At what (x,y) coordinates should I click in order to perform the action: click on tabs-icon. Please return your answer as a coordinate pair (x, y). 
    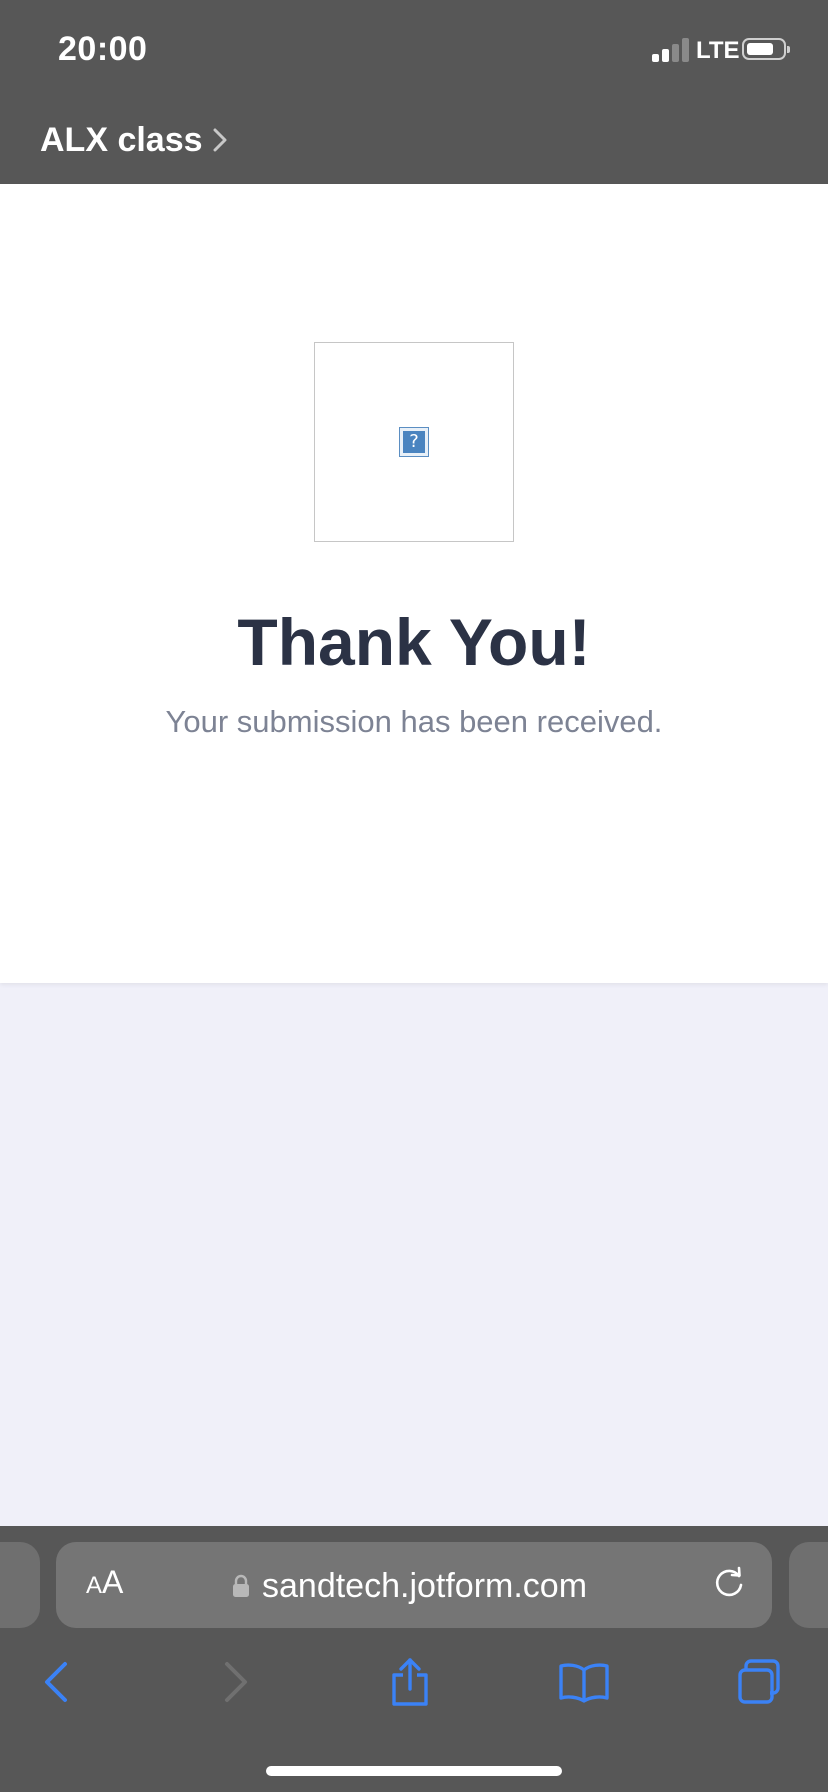
    Looking at the image, I should click on (759, 1681).